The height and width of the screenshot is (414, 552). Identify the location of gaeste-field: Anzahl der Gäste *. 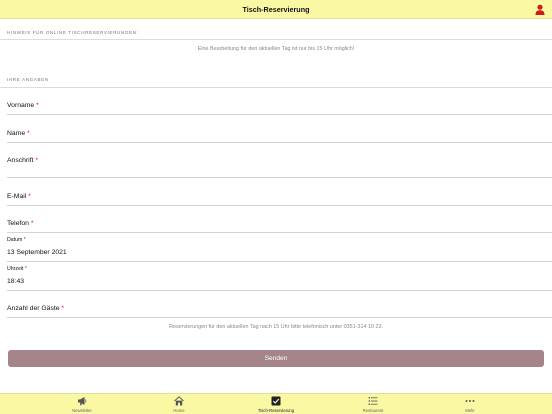
(35, 308).